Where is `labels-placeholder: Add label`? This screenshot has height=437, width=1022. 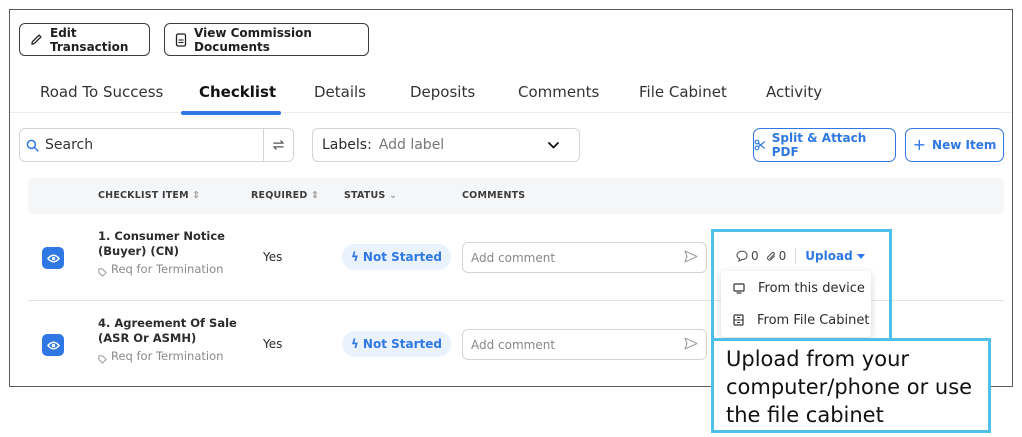 labels-placeholder: Add label is located at coordinates (411, 145).